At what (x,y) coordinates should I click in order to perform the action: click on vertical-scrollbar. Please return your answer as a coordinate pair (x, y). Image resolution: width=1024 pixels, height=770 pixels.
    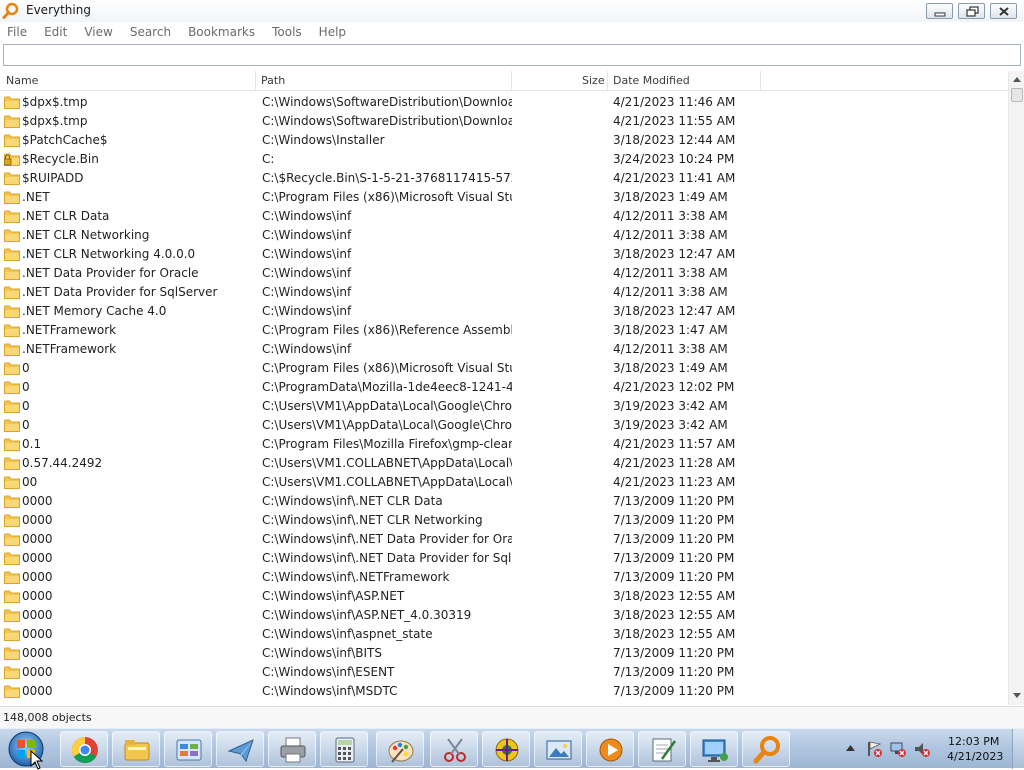
    Looking at the image, I should click on (1016, 388).